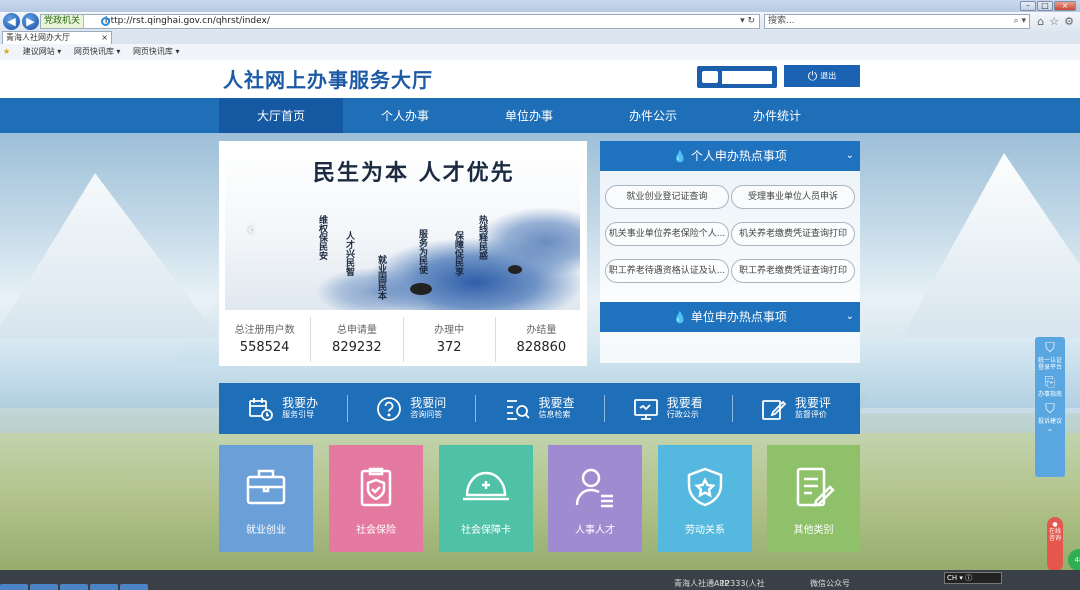 This screenshot has height=590, width=1080. I want to click on quick-handle: 我要办 服务引导, so click(283, 408).